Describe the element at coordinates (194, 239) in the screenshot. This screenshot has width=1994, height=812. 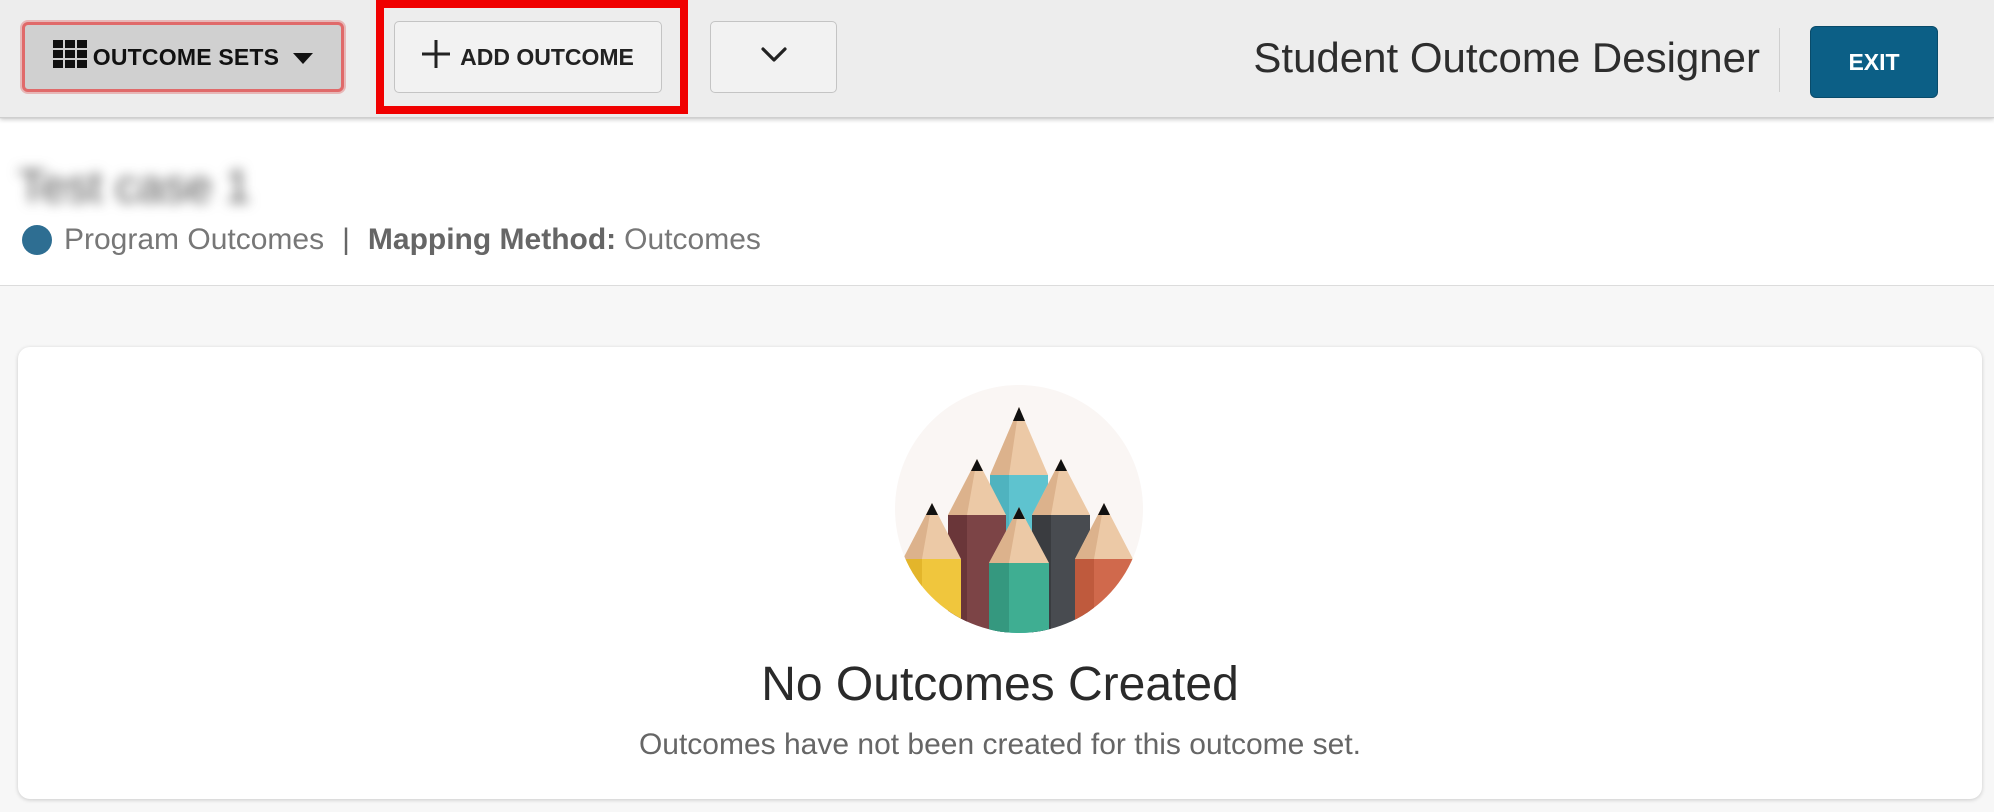
I see `set-type-label: Program Outcomes` at that location.